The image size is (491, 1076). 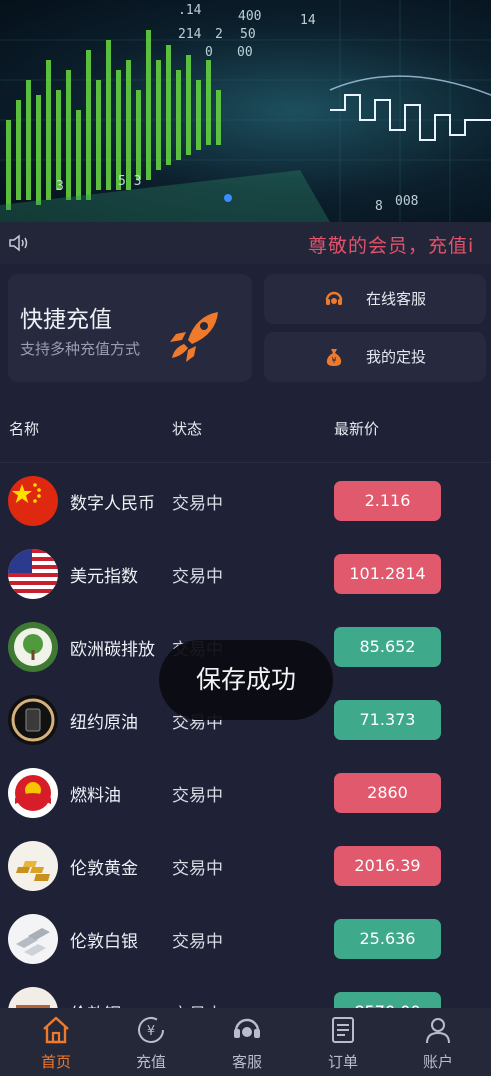 What do you see at coordinates (66, 320) in the screenshot?
I see `quick-recharge-title: 快捷充值` at bounding box center [66, 320].